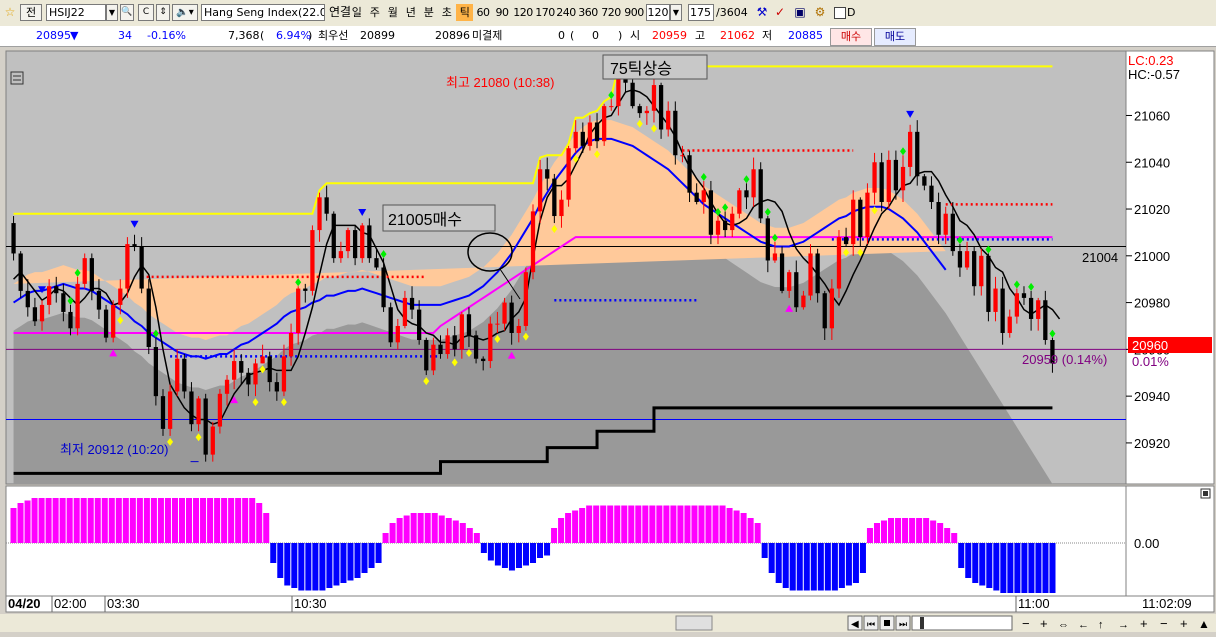  Describe the element at coordinates (1144, 623) in the screenshot. I see `add-icon: +` at that location.